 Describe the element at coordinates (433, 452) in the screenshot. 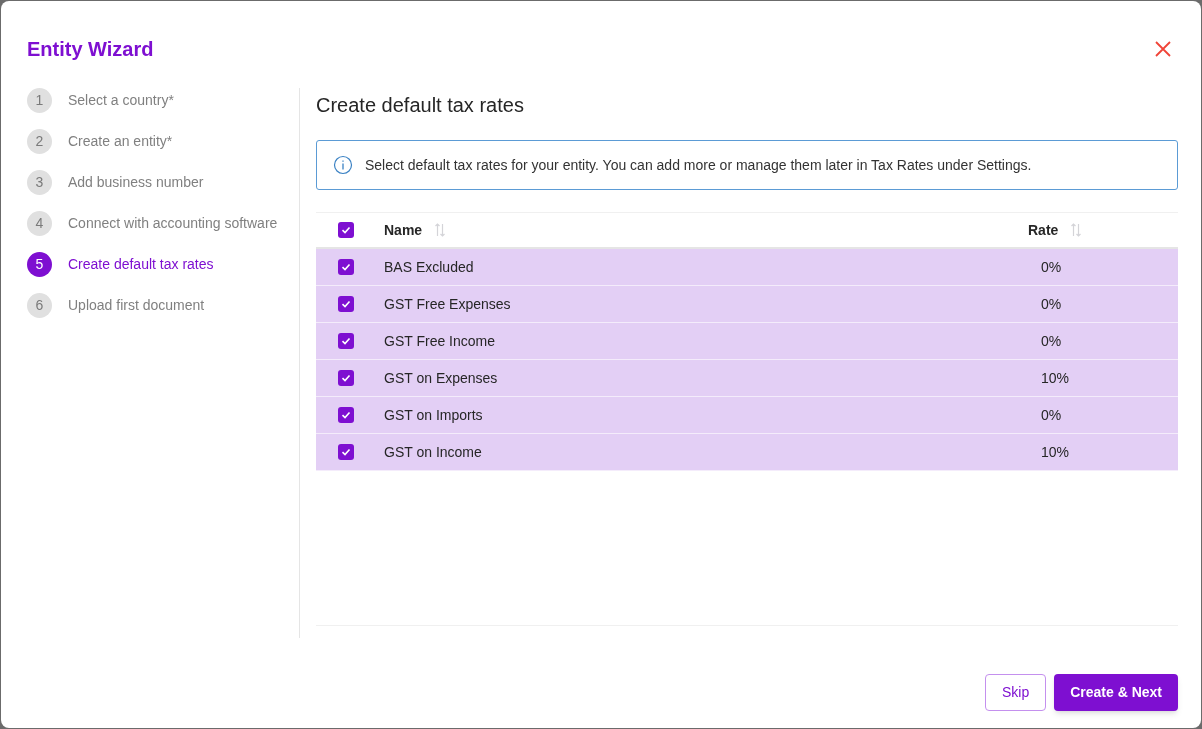

I see `table-cell-text: GST on Income` at that location.